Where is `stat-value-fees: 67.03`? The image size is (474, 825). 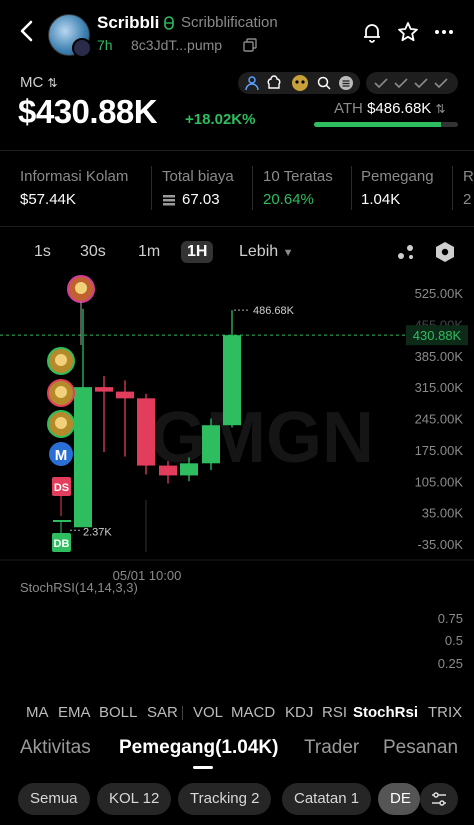
stat-value-fees: 67.03 is located at coordinates (201, 199).